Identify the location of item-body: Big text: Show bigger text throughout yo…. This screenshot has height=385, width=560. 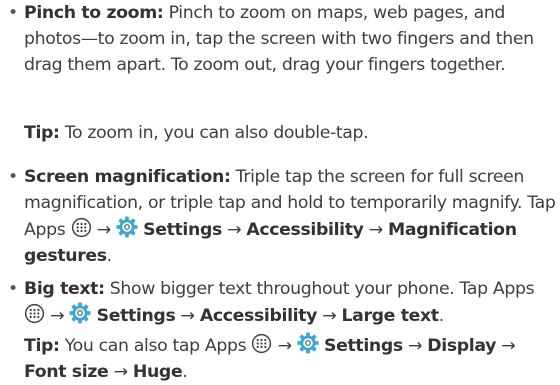
(291, 302).